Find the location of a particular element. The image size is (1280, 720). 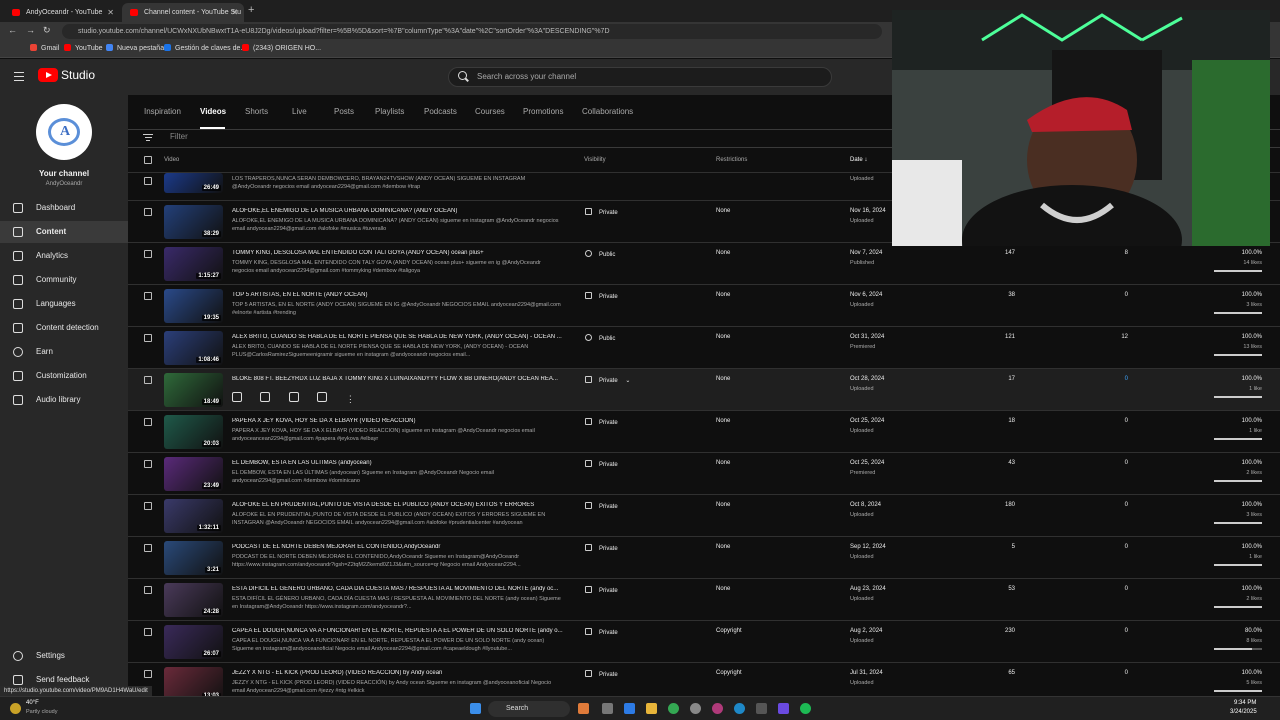

video-thumbnail: 26:49 is located at coordinates (193, 183).